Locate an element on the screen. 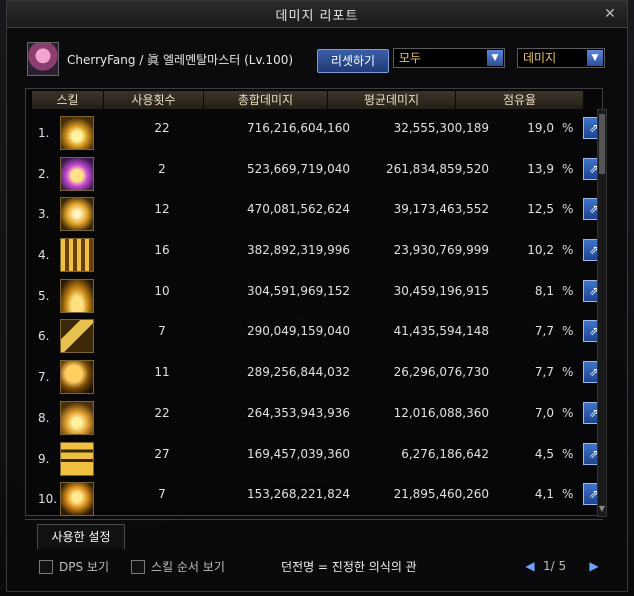 The height and width of the screenshot is (596, 634). row-share: 7,0 is located at coordinates (544, 412).